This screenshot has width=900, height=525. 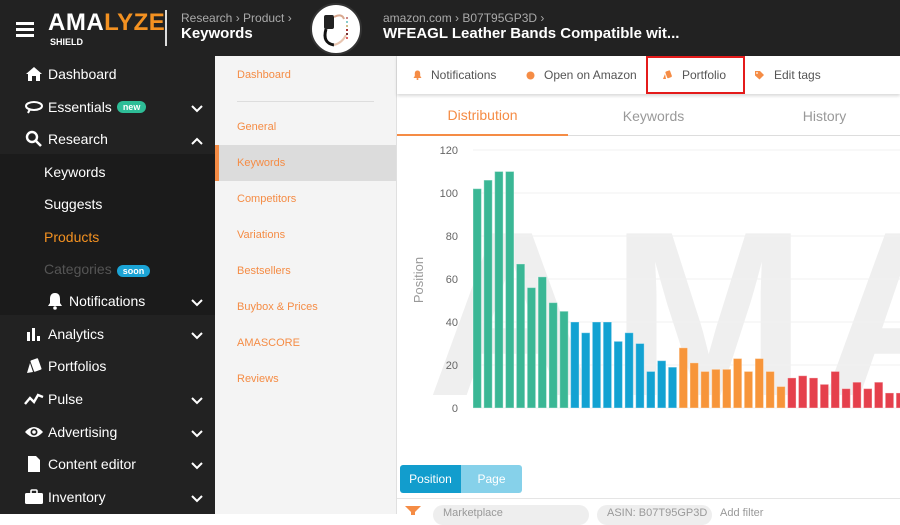 I want to click on sidebar-item-content-editor: Content editor, so click(x=107, y=464).